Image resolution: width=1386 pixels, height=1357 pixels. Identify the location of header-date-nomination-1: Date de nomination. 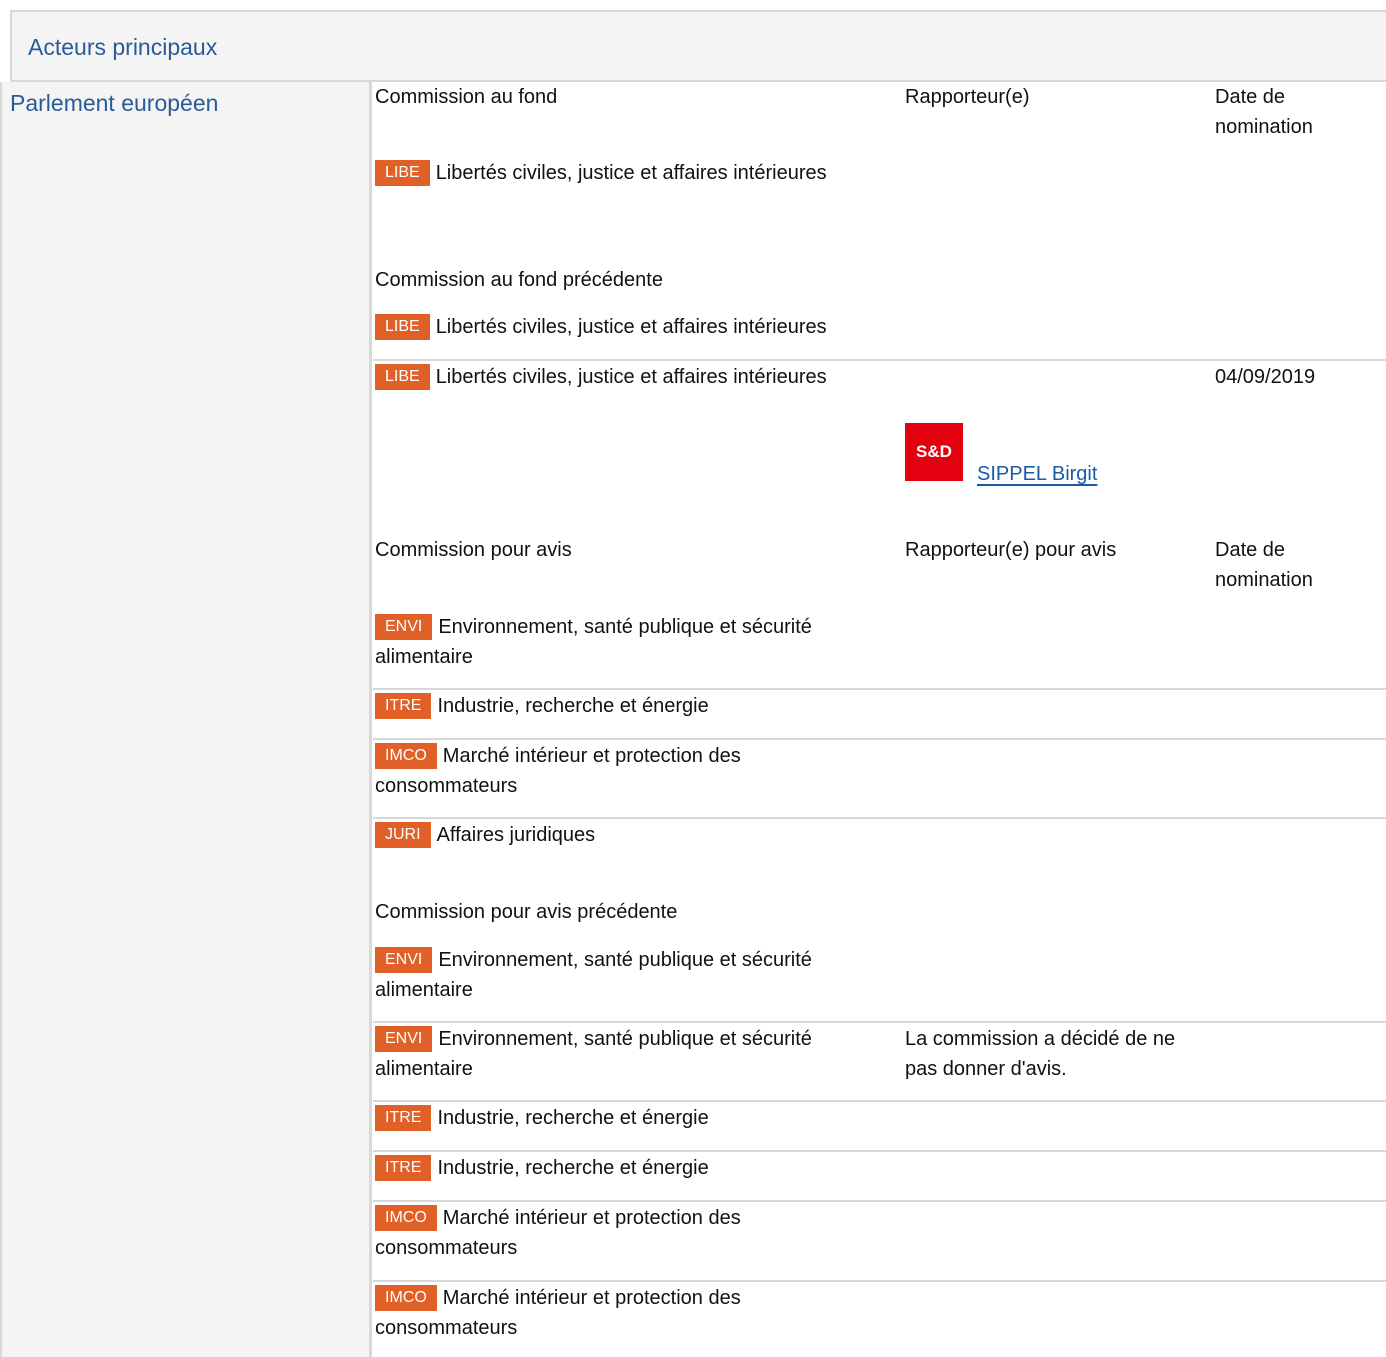
(1264, 112).